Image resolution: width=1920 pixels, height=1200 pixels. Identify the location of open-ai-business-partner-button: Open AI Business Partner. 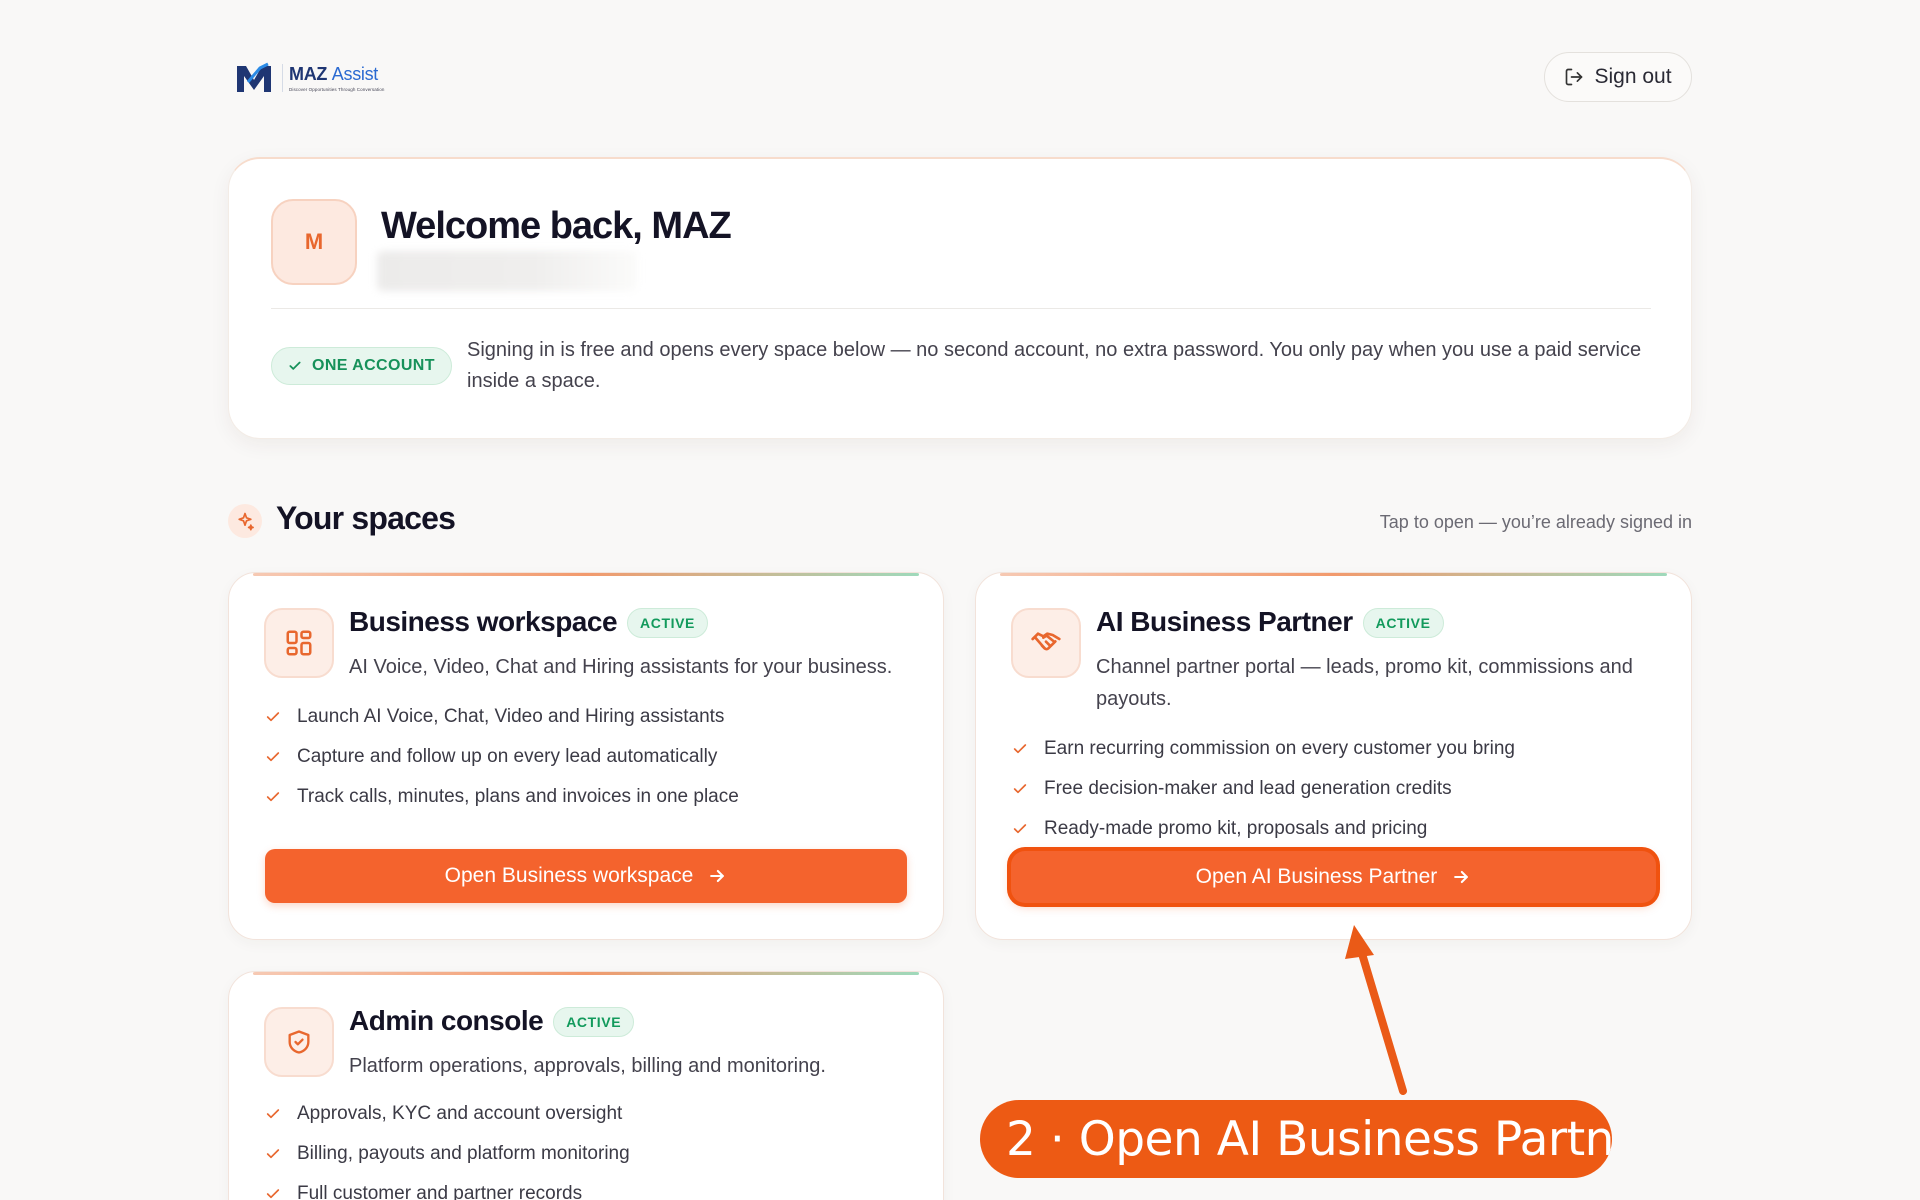
(1333, 877).